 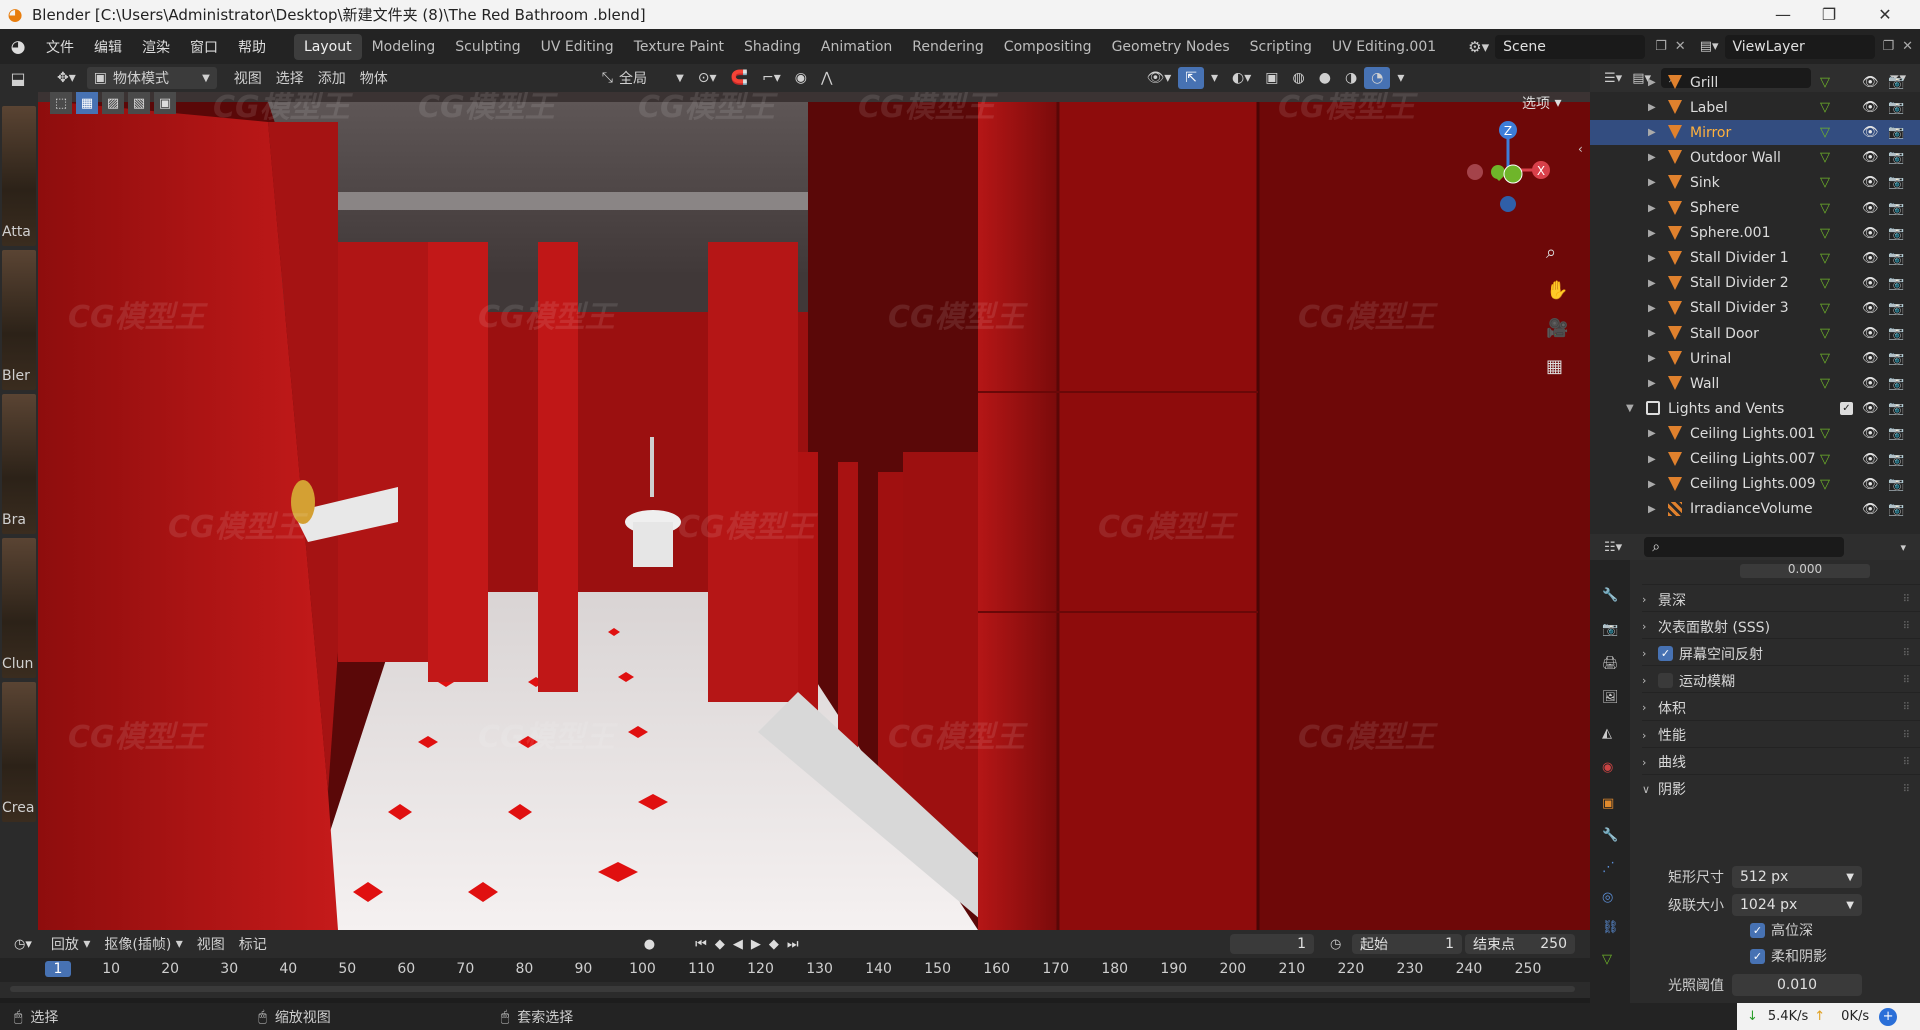 I want to click on menu-playback: 回放 ▾, so click(x=70, y=944).